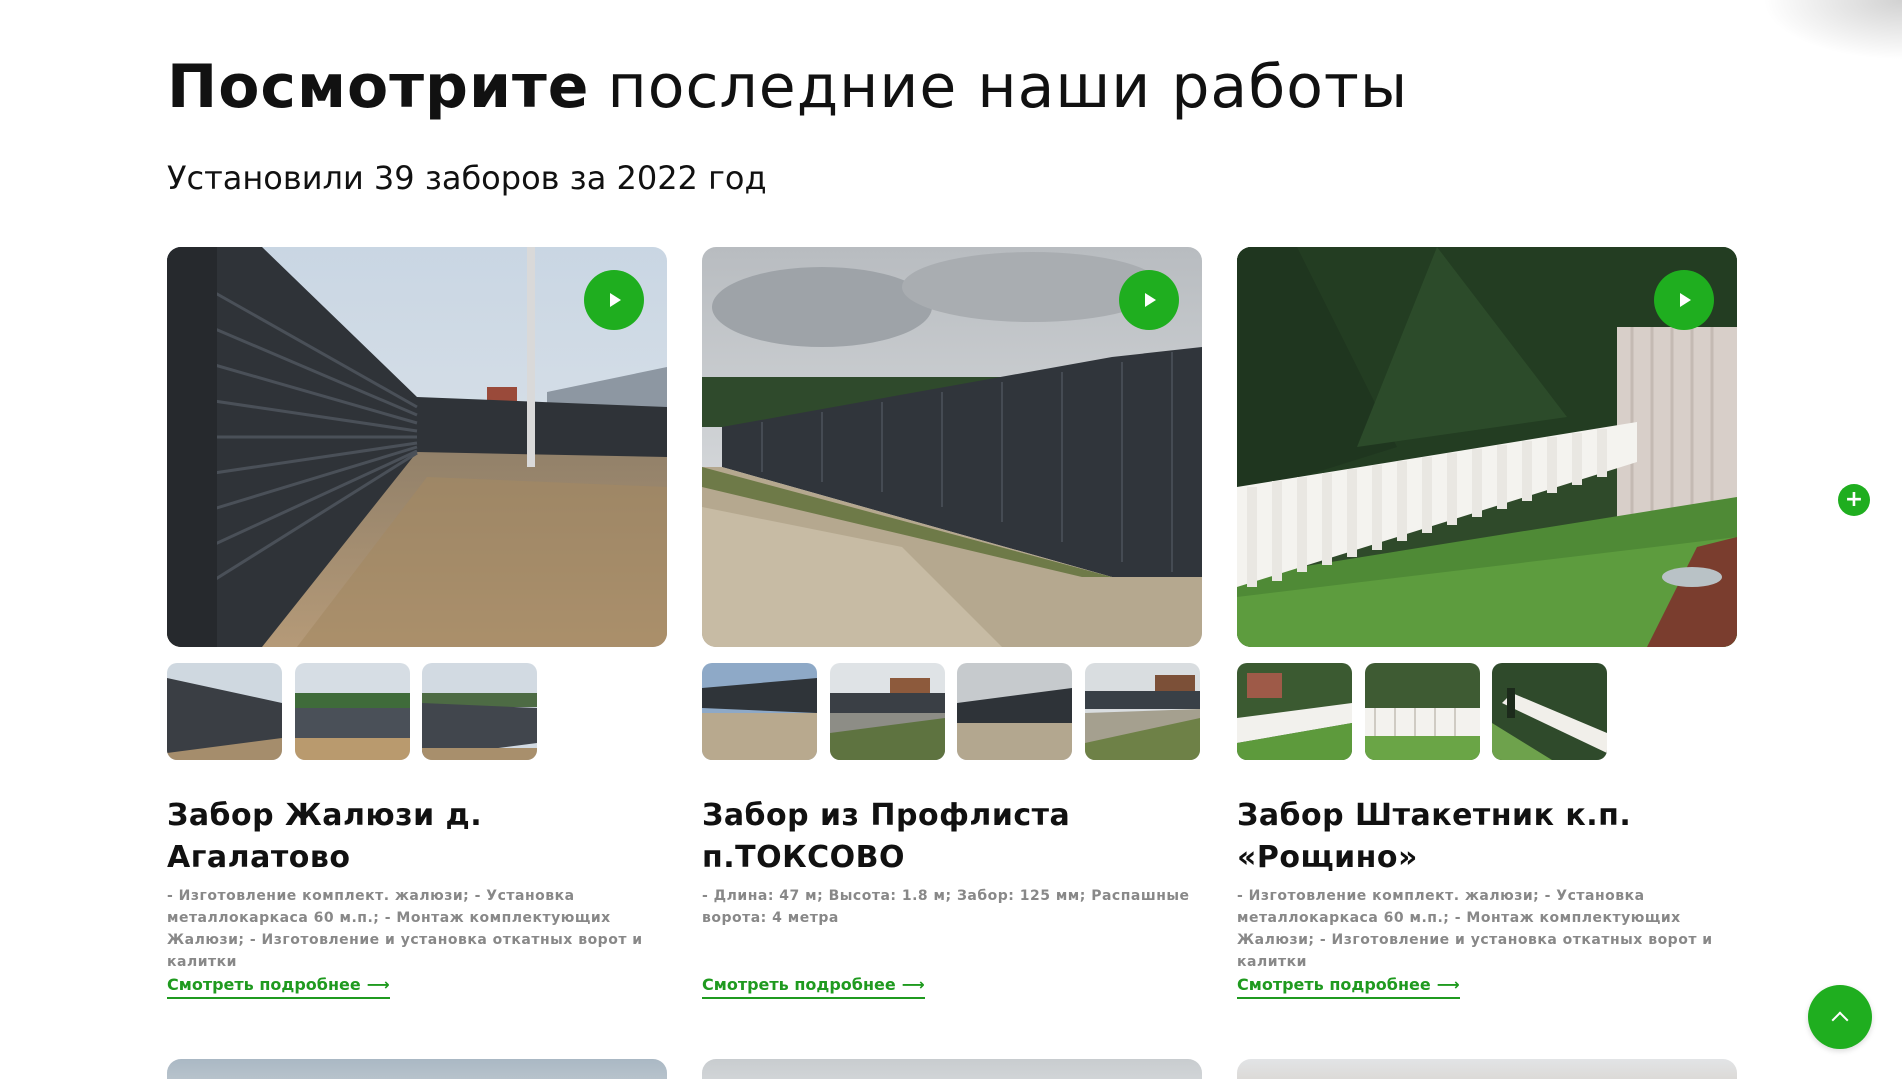 This screenshot has width=1902, height=1079. I want to click on section-title: Посмотрите последние наши работы, so click(787, 87).